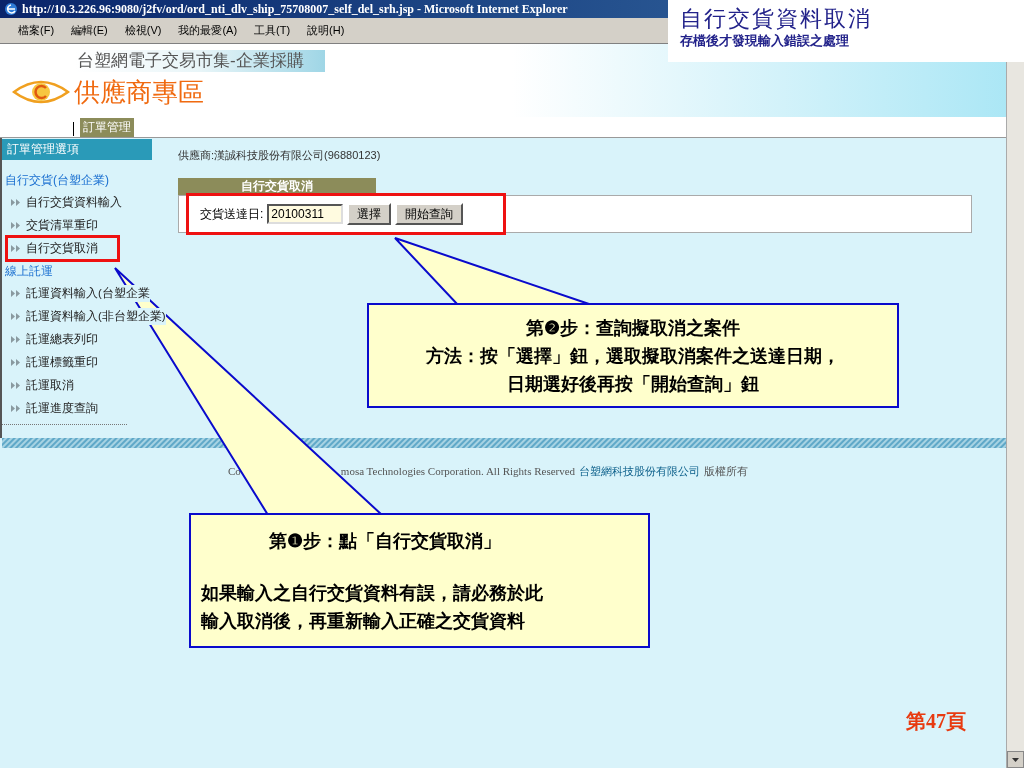 Image resolution: width=1024 pixels, height=768 pixels. I want to click on callout-text: 日期選好後再按「開始查詢」鈕, so click(633, 384).